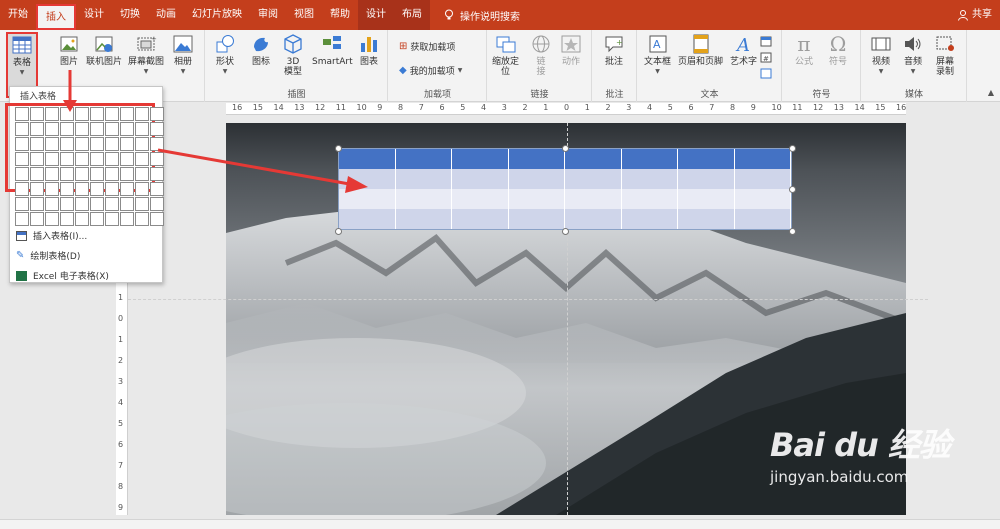  I want to click on tab-table-design: 设计, so click(376, 15).